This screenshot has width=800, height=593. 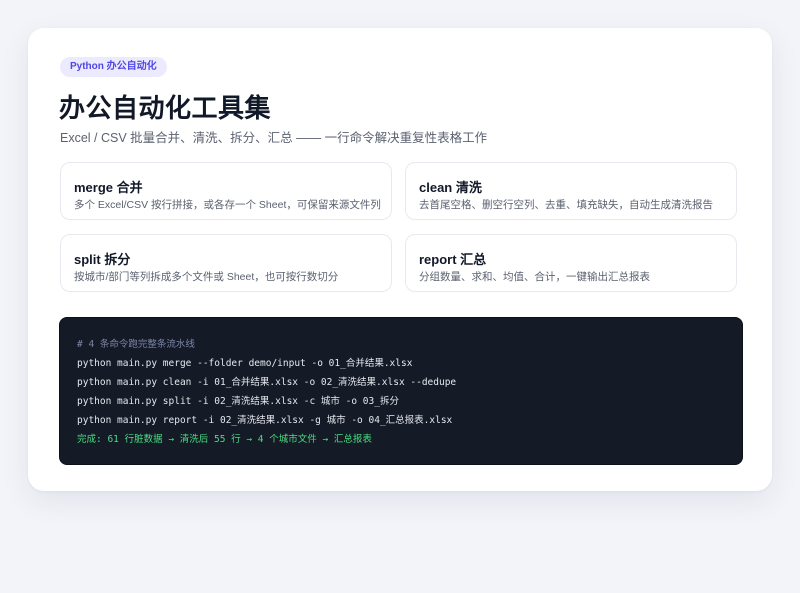 What do you see at coordinates (226, 263) in the screenshot?
I see `feature-card-split: split 拆分 按城市/部门等列拆成多个文件或 Sheet，也可按行数切分` at bounding box center [226, 263].